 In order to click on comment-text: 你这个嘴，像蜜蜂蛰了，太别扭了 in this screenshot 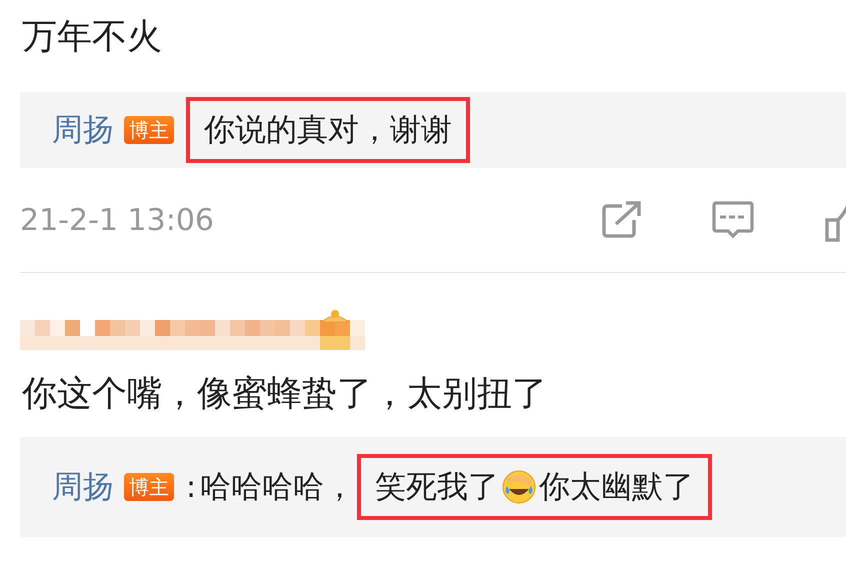, I will do `click(284, 394)`.